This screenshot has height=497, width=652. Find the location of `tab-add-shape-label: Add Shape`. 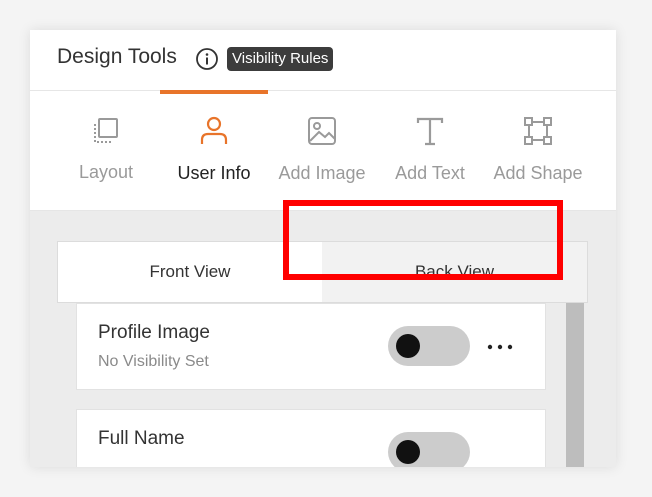

tab-add-shape-label: Add Shape is located at coordinates (538, 173).